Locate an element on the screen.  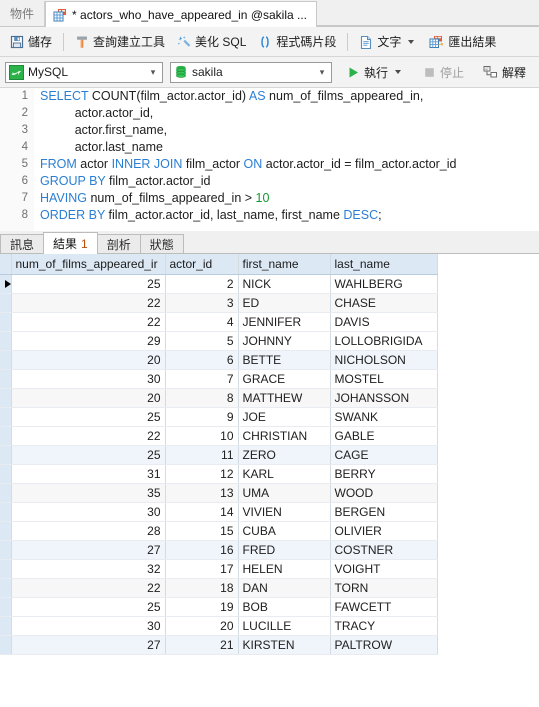
cell-actor-id: 20 is located at coordinates (202, 626).